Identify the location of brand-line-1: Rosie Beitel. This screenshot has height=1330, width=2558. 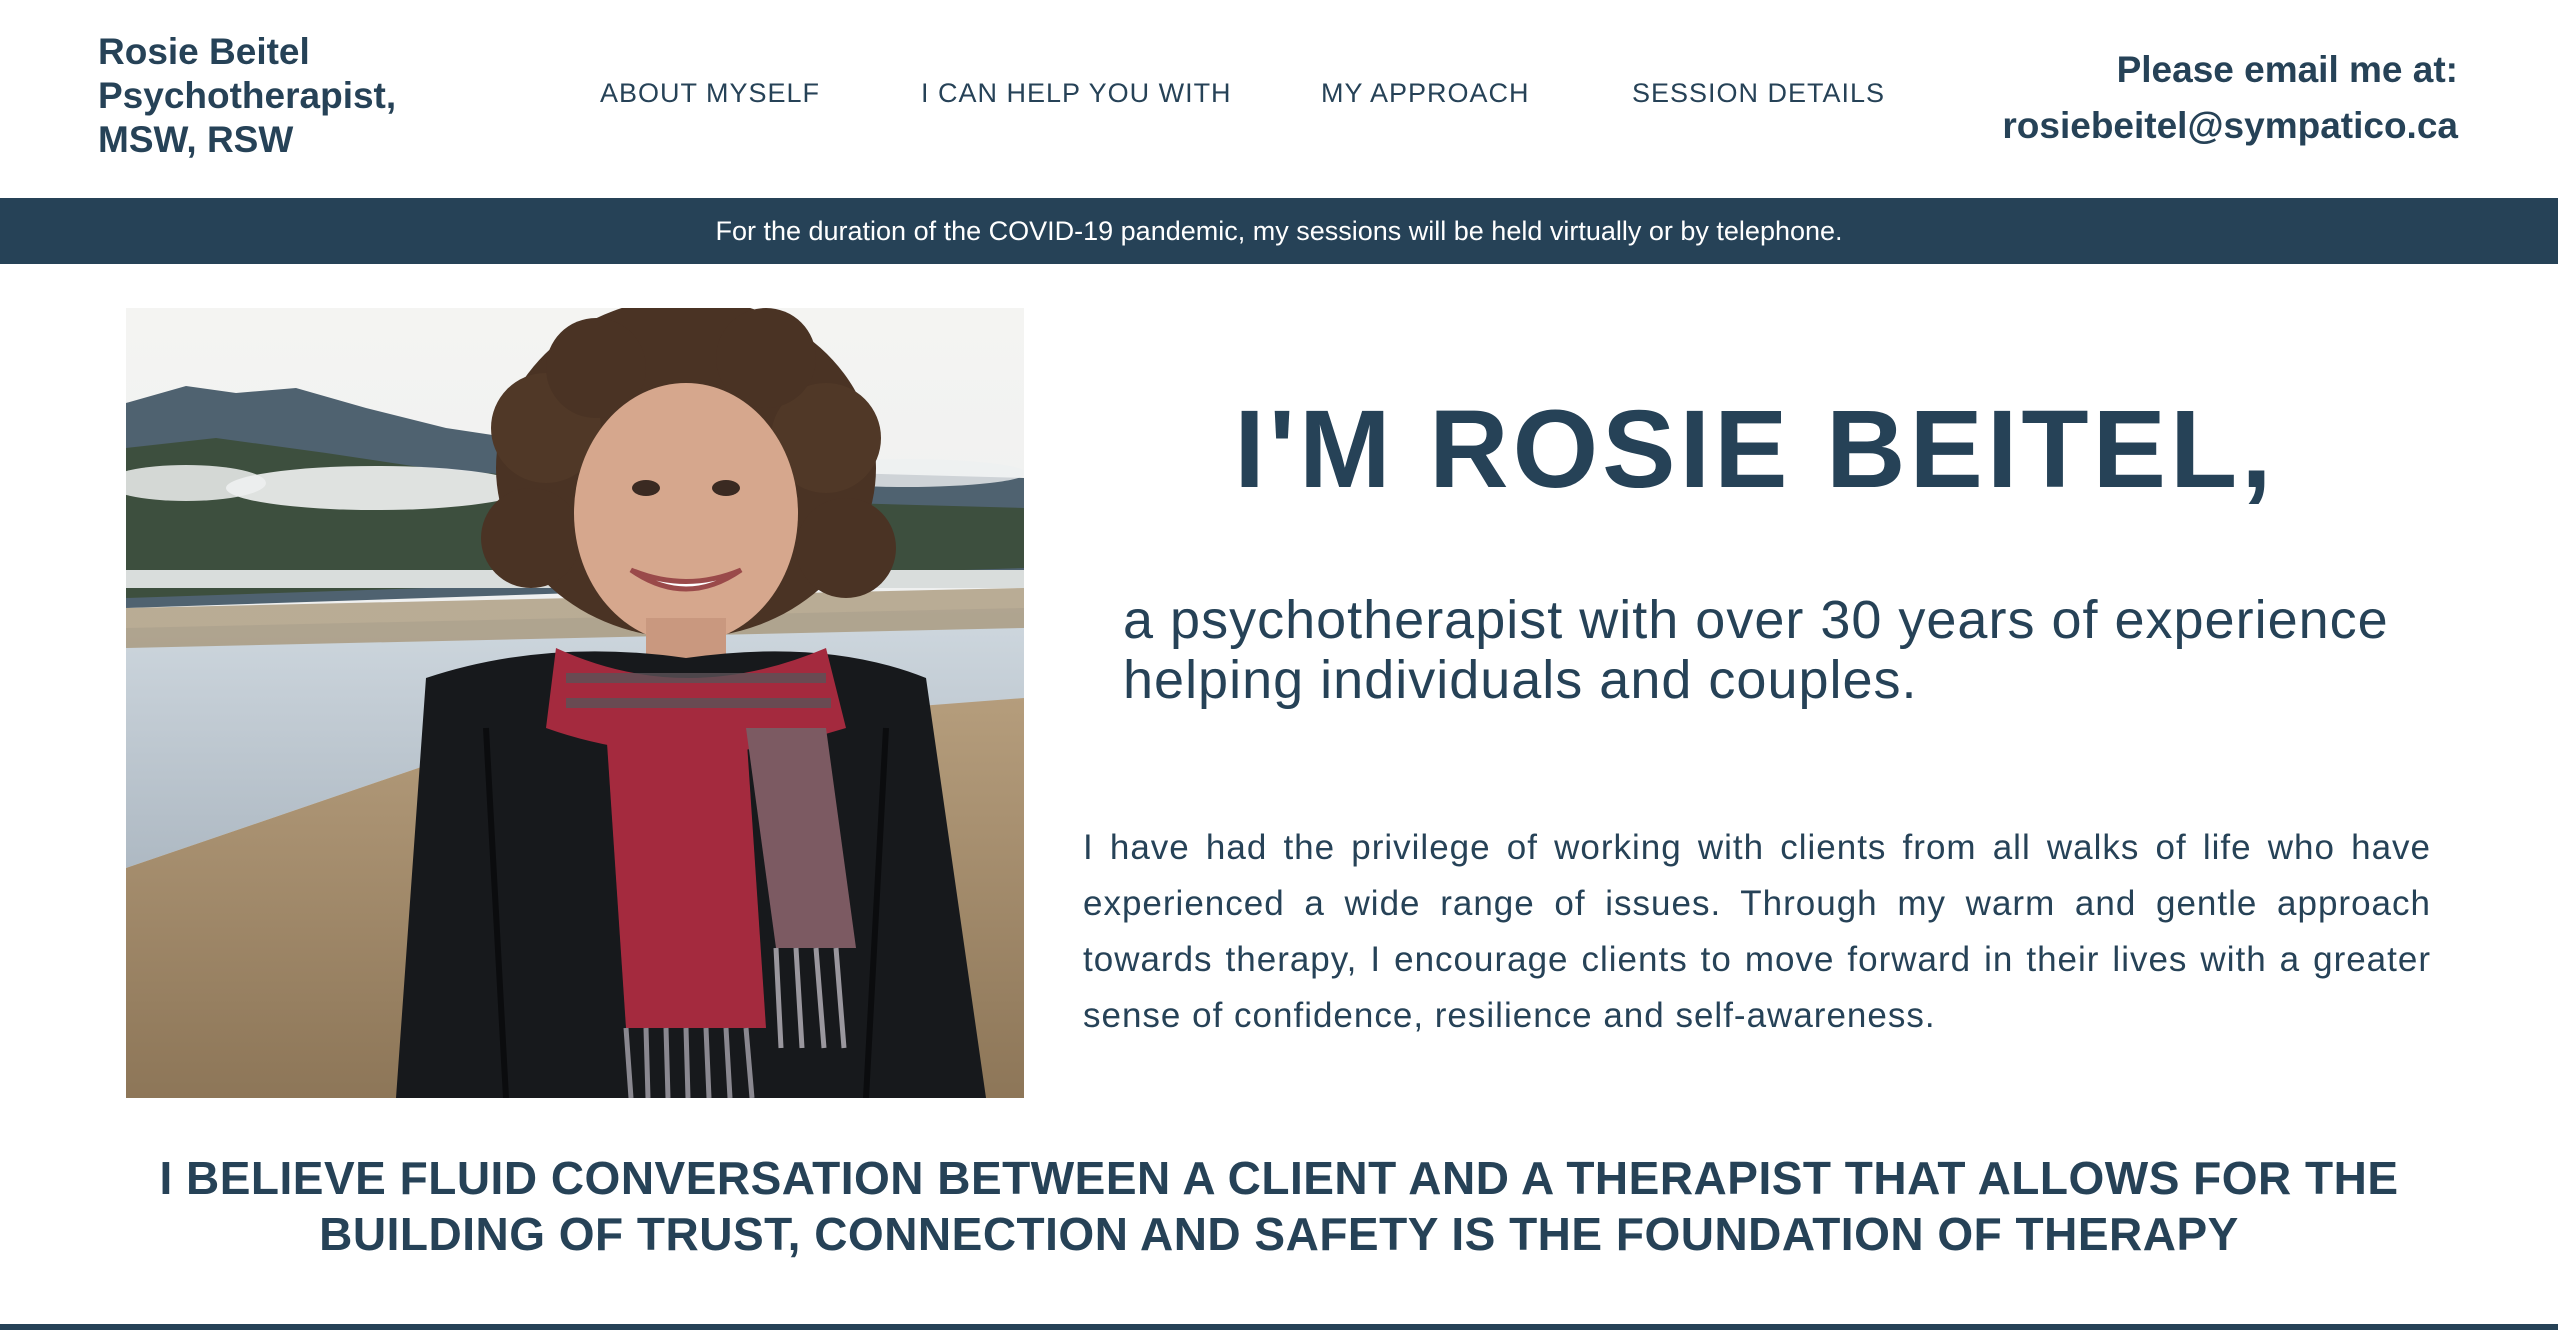
(204, 51).